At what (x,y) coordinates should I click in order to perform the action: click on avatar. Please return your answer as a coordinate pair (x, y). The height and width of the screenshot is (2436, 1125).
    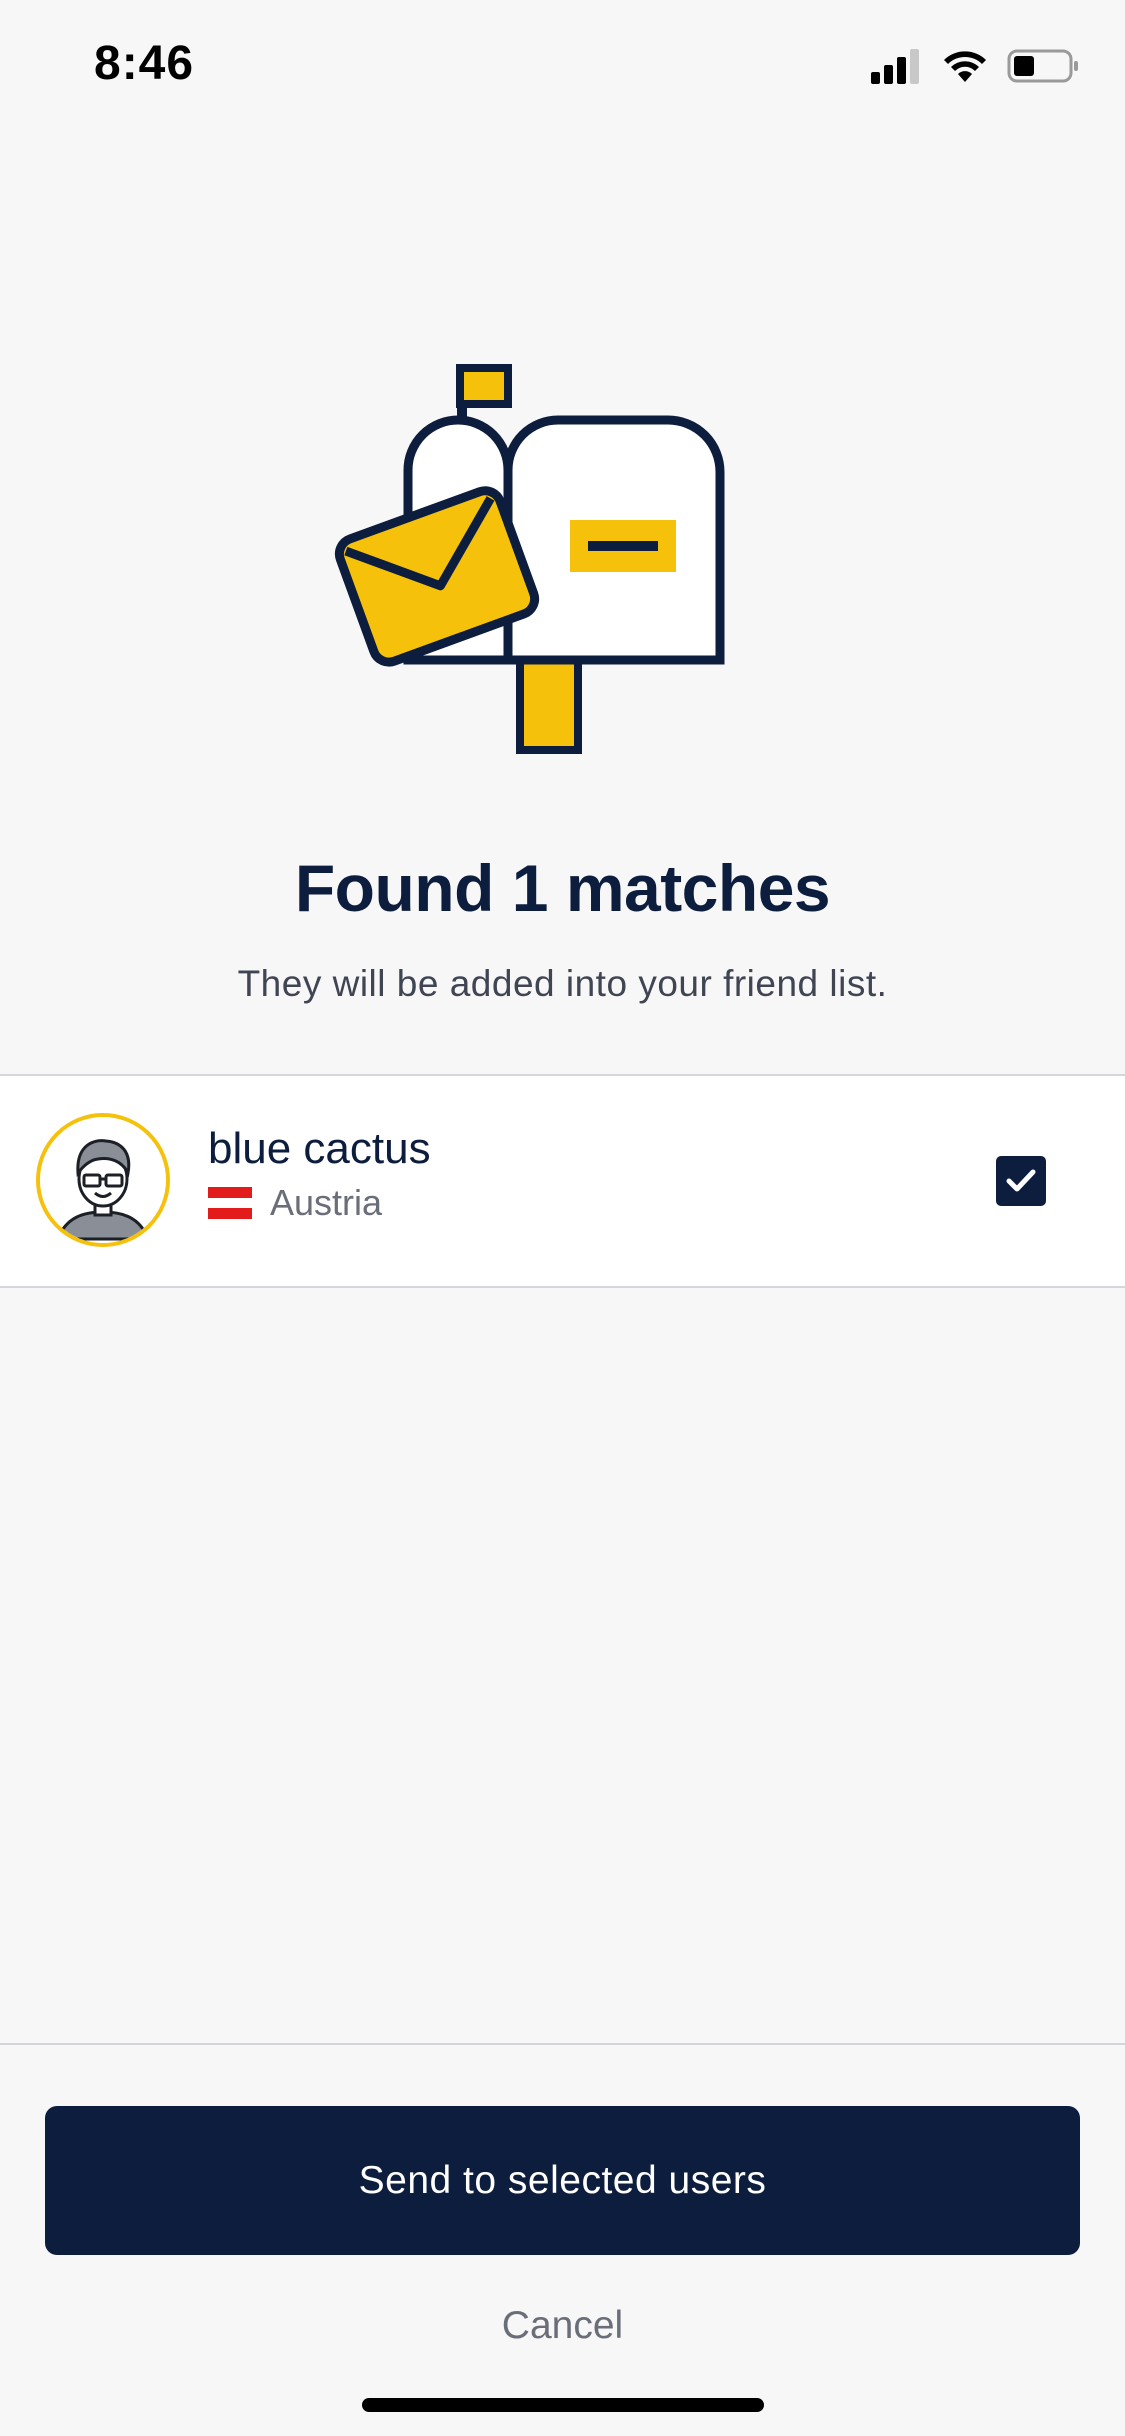
    Looking at the image, I should click on (103, 1180).